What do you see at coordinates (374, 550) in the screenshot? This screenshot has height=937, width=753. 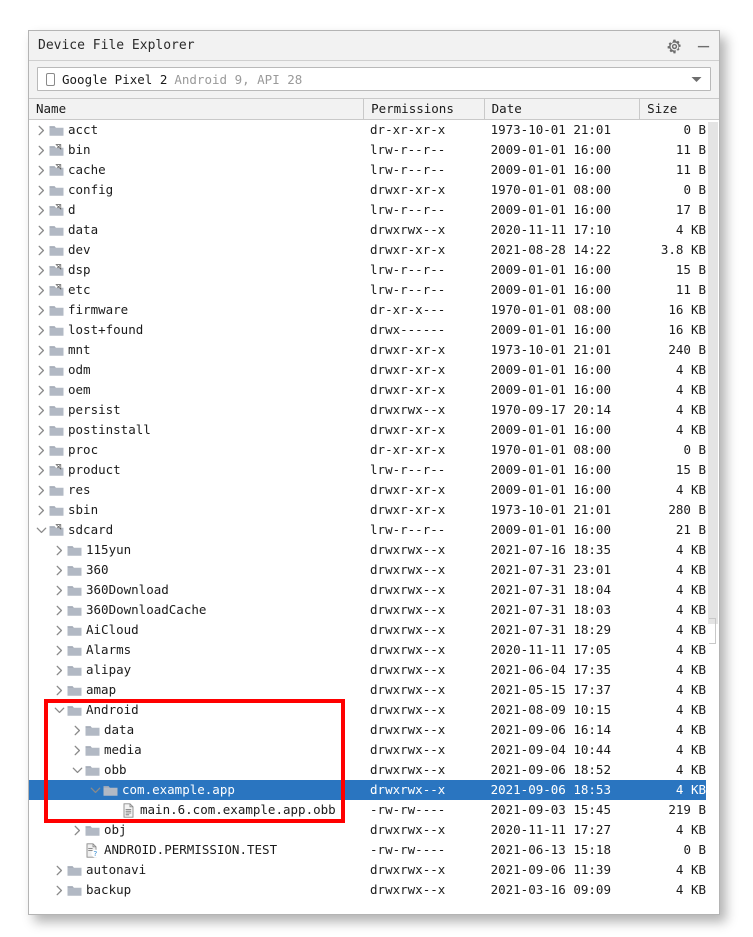 I see `table-row: 115yun drwxrwx--x 2021-07-16 18:35 4 KB` at bounding box center [374, 550].